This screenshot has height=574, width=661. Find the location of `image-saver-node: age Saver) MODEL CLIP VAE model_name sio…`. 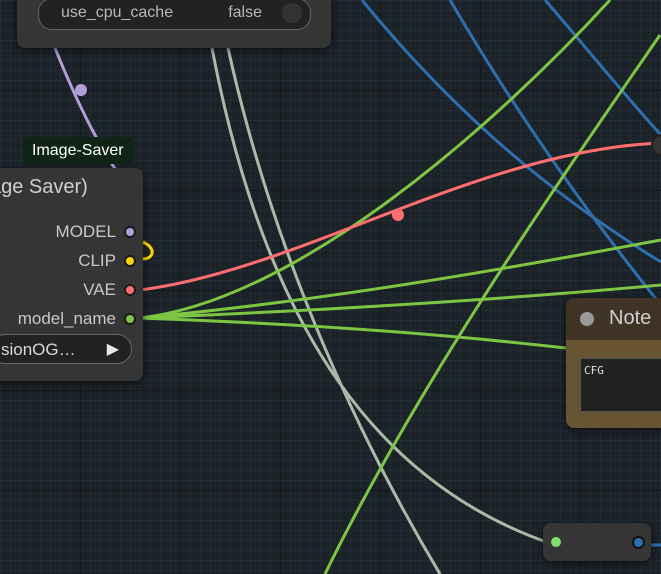

image-saver-node: age Saver) MODEL CLIP VAE model_name sio… is located at coordinates (71, 274).